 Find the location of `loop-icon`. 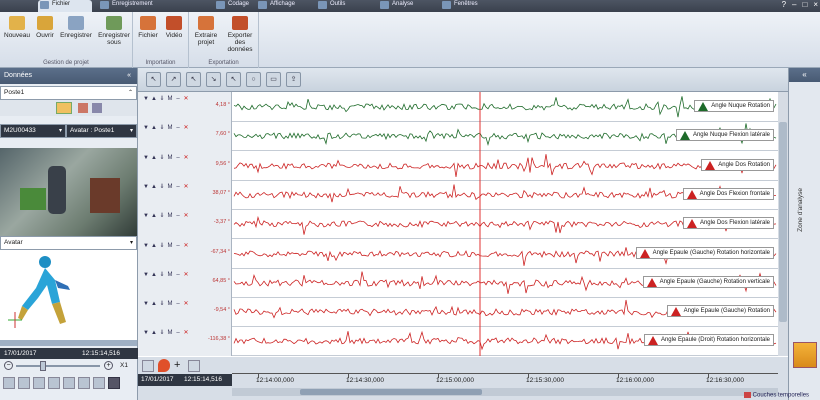

loop-icon is located at coordinates (69, 383).